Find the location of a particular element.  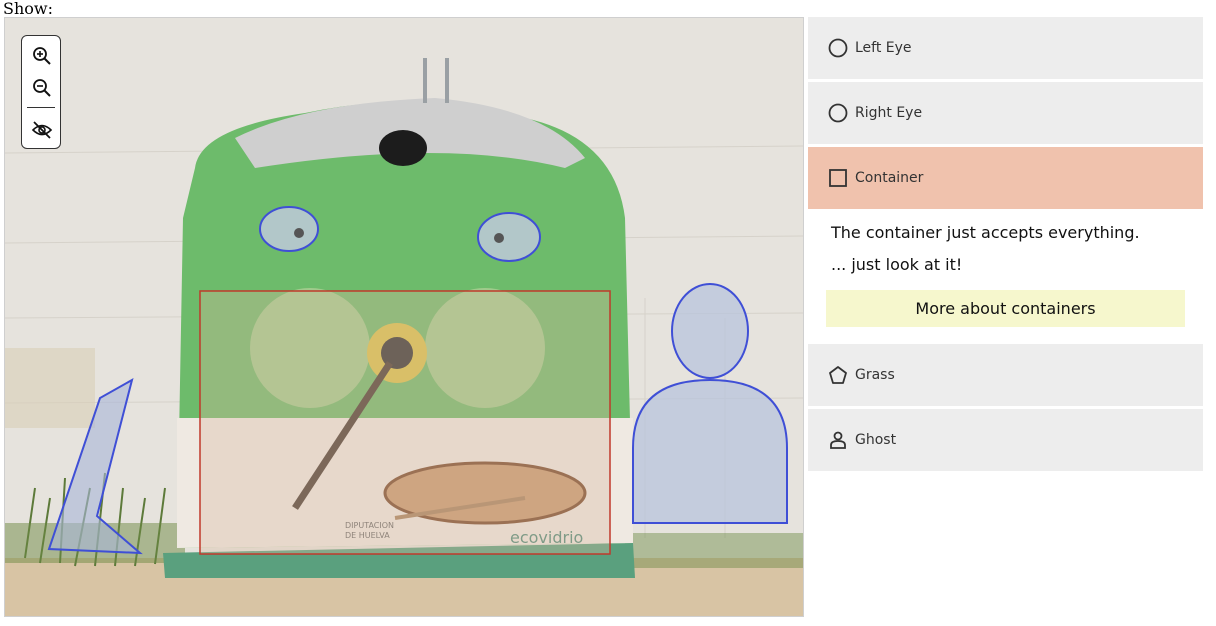

list-item-left-eye: Left Eye is located at coordinates (1005, 48).